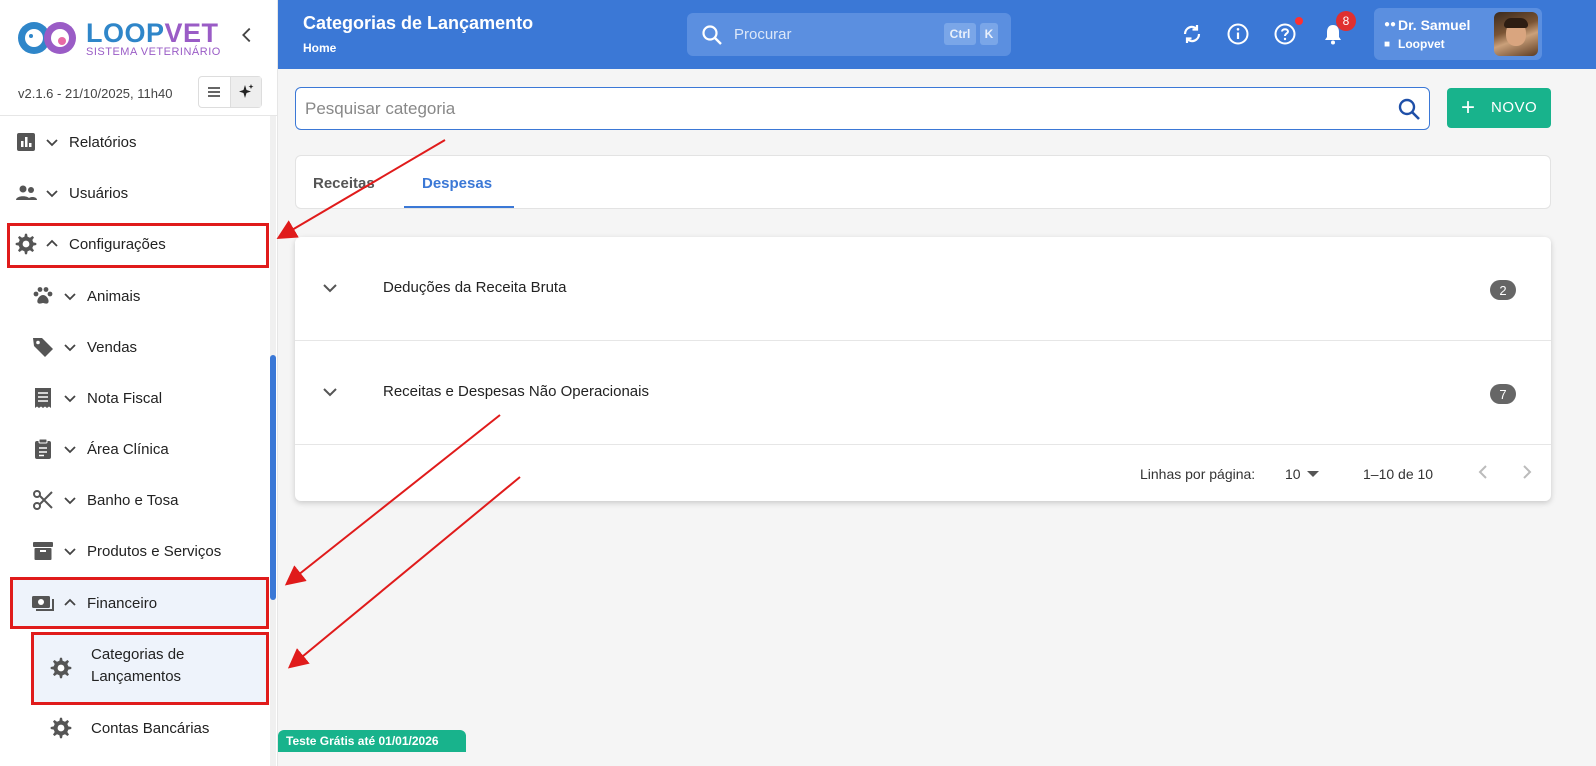 The image size is (1596, 766). Describe the element at coordinates (1514, 107) in the screenshot. I see `new-button-label: NOVO` at that location.